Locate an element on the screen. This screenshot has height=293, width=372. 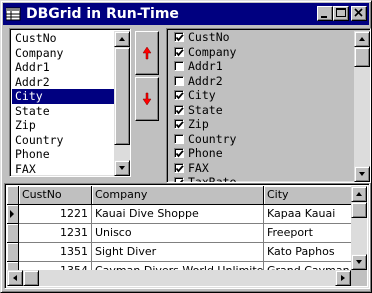
title-bar: DBGrid in Run-Time is located at coordinates (186, 14).